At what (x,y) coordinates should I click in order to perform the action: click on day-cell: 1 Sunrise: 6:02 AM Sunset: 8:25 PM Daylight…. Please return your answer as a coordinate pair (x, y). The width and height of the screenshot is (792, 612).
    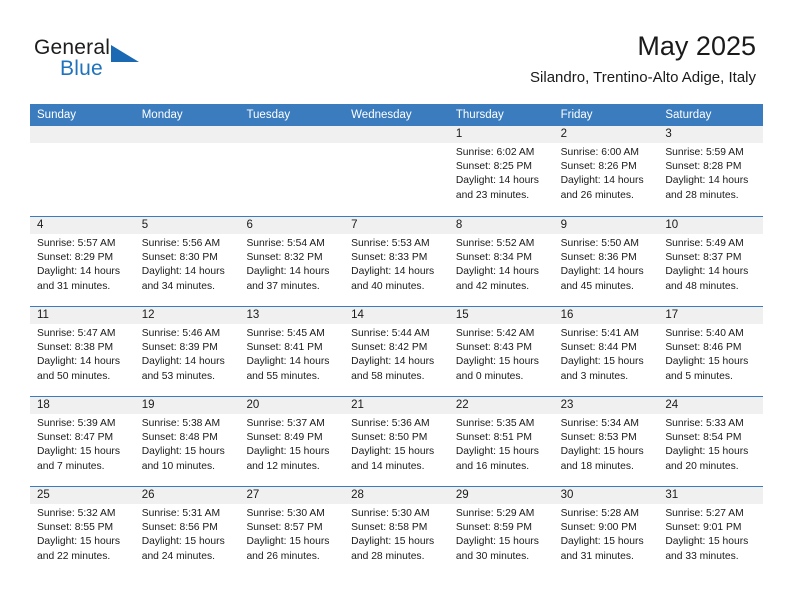
    Looking at the image, I should click on (501, 171).